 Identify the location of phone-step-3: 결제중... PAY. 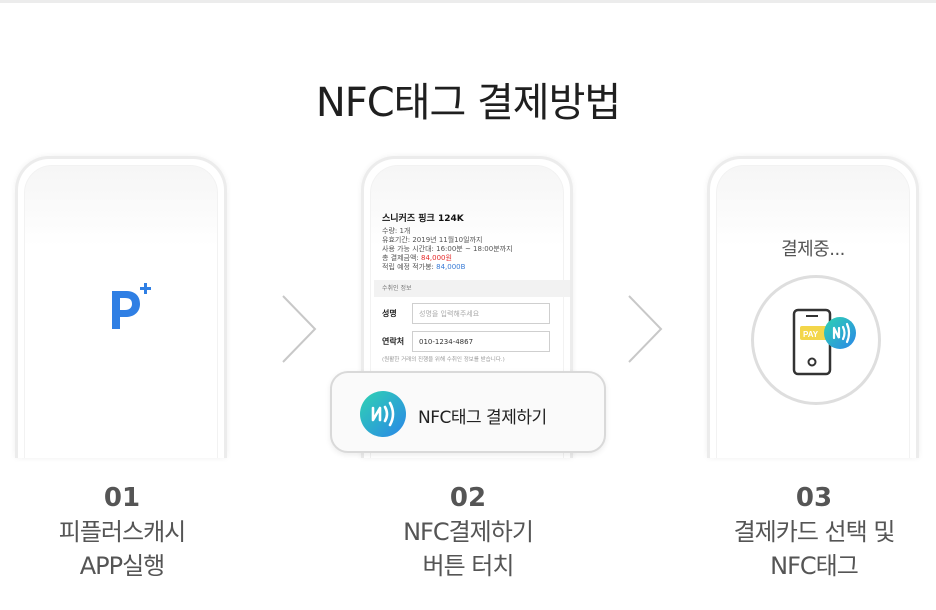
(813, 307).